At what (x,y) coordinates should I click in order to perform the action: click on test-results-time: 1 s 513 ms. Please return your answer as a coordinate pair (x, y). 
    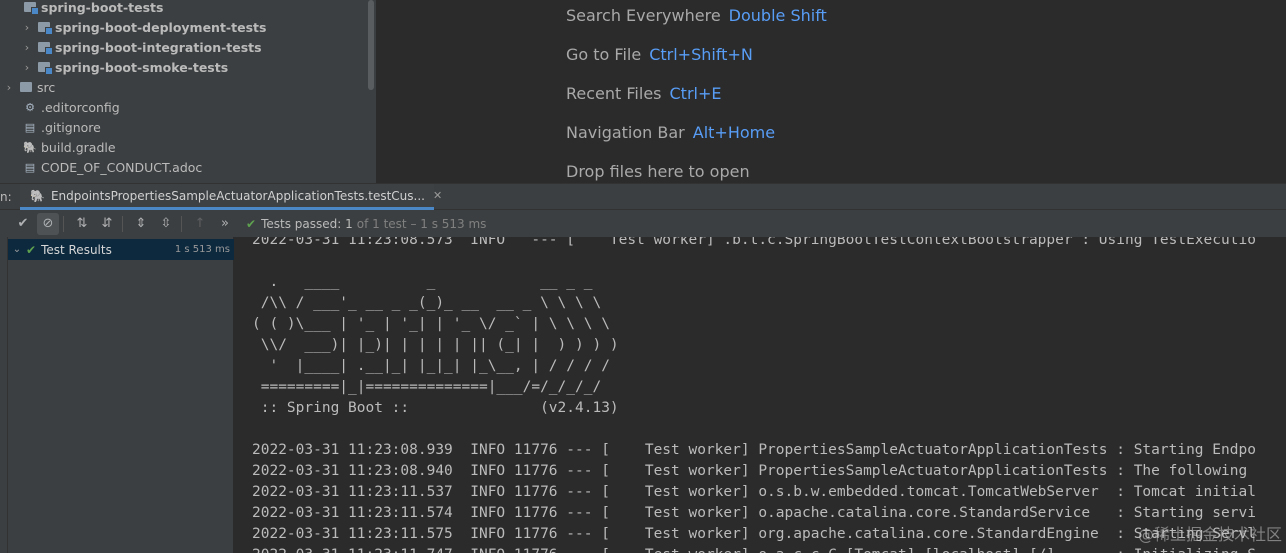
    Looking at the image, I should click on (202, 249).